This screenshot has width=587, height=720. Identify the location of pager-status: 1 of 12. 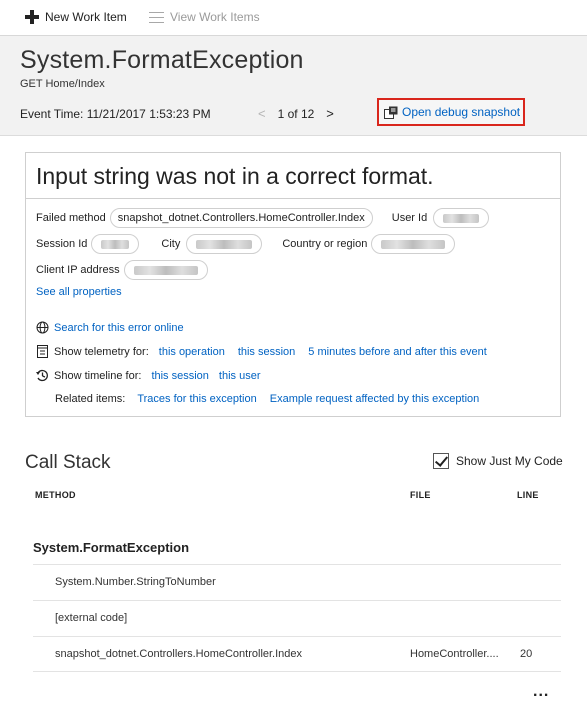
(296, 113).